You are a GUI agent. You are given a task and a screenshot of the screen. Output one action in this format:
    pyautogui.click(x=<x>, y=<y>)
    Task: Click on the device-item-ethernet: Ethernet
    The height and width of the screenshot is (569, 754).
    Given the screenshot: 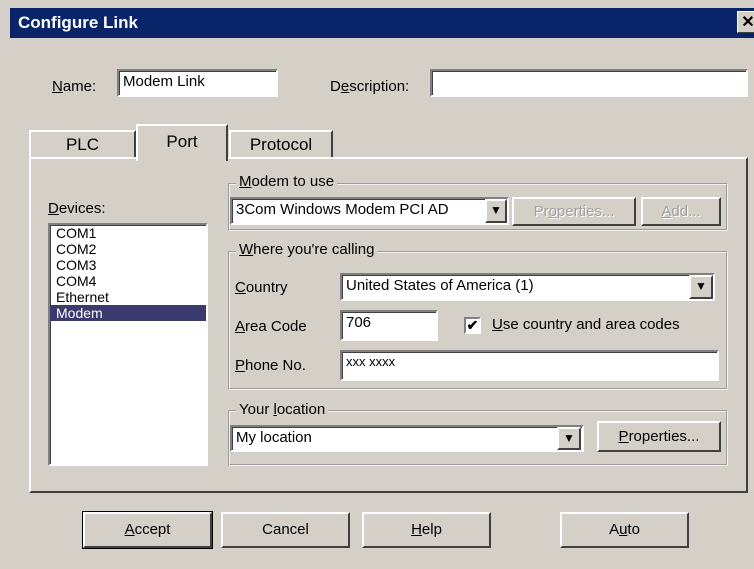 What is the action you would take?
    pyautogui.click(x=128, y=297)
    